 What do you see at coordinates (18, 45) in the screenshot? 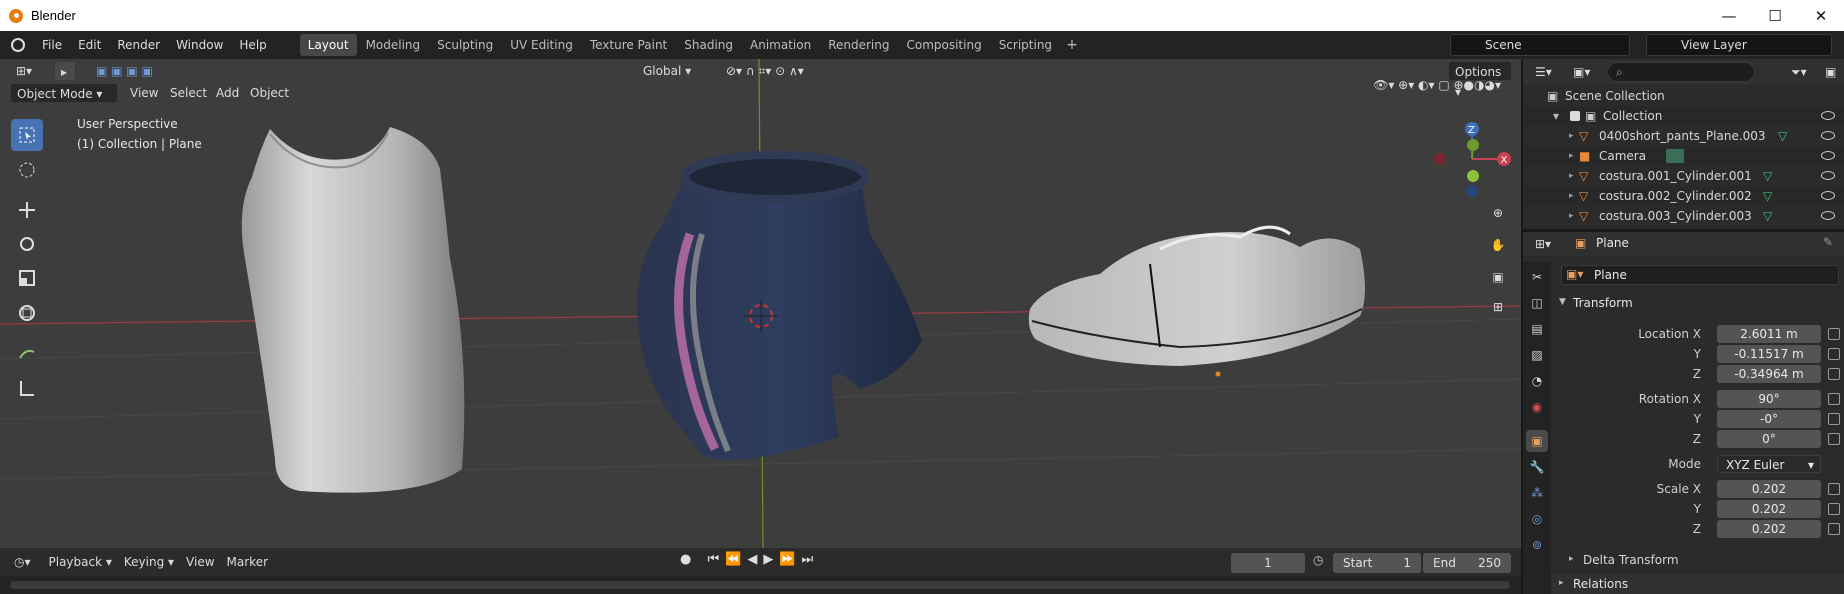
I see `blender-logo-icon` at bounding box center [18, 45].